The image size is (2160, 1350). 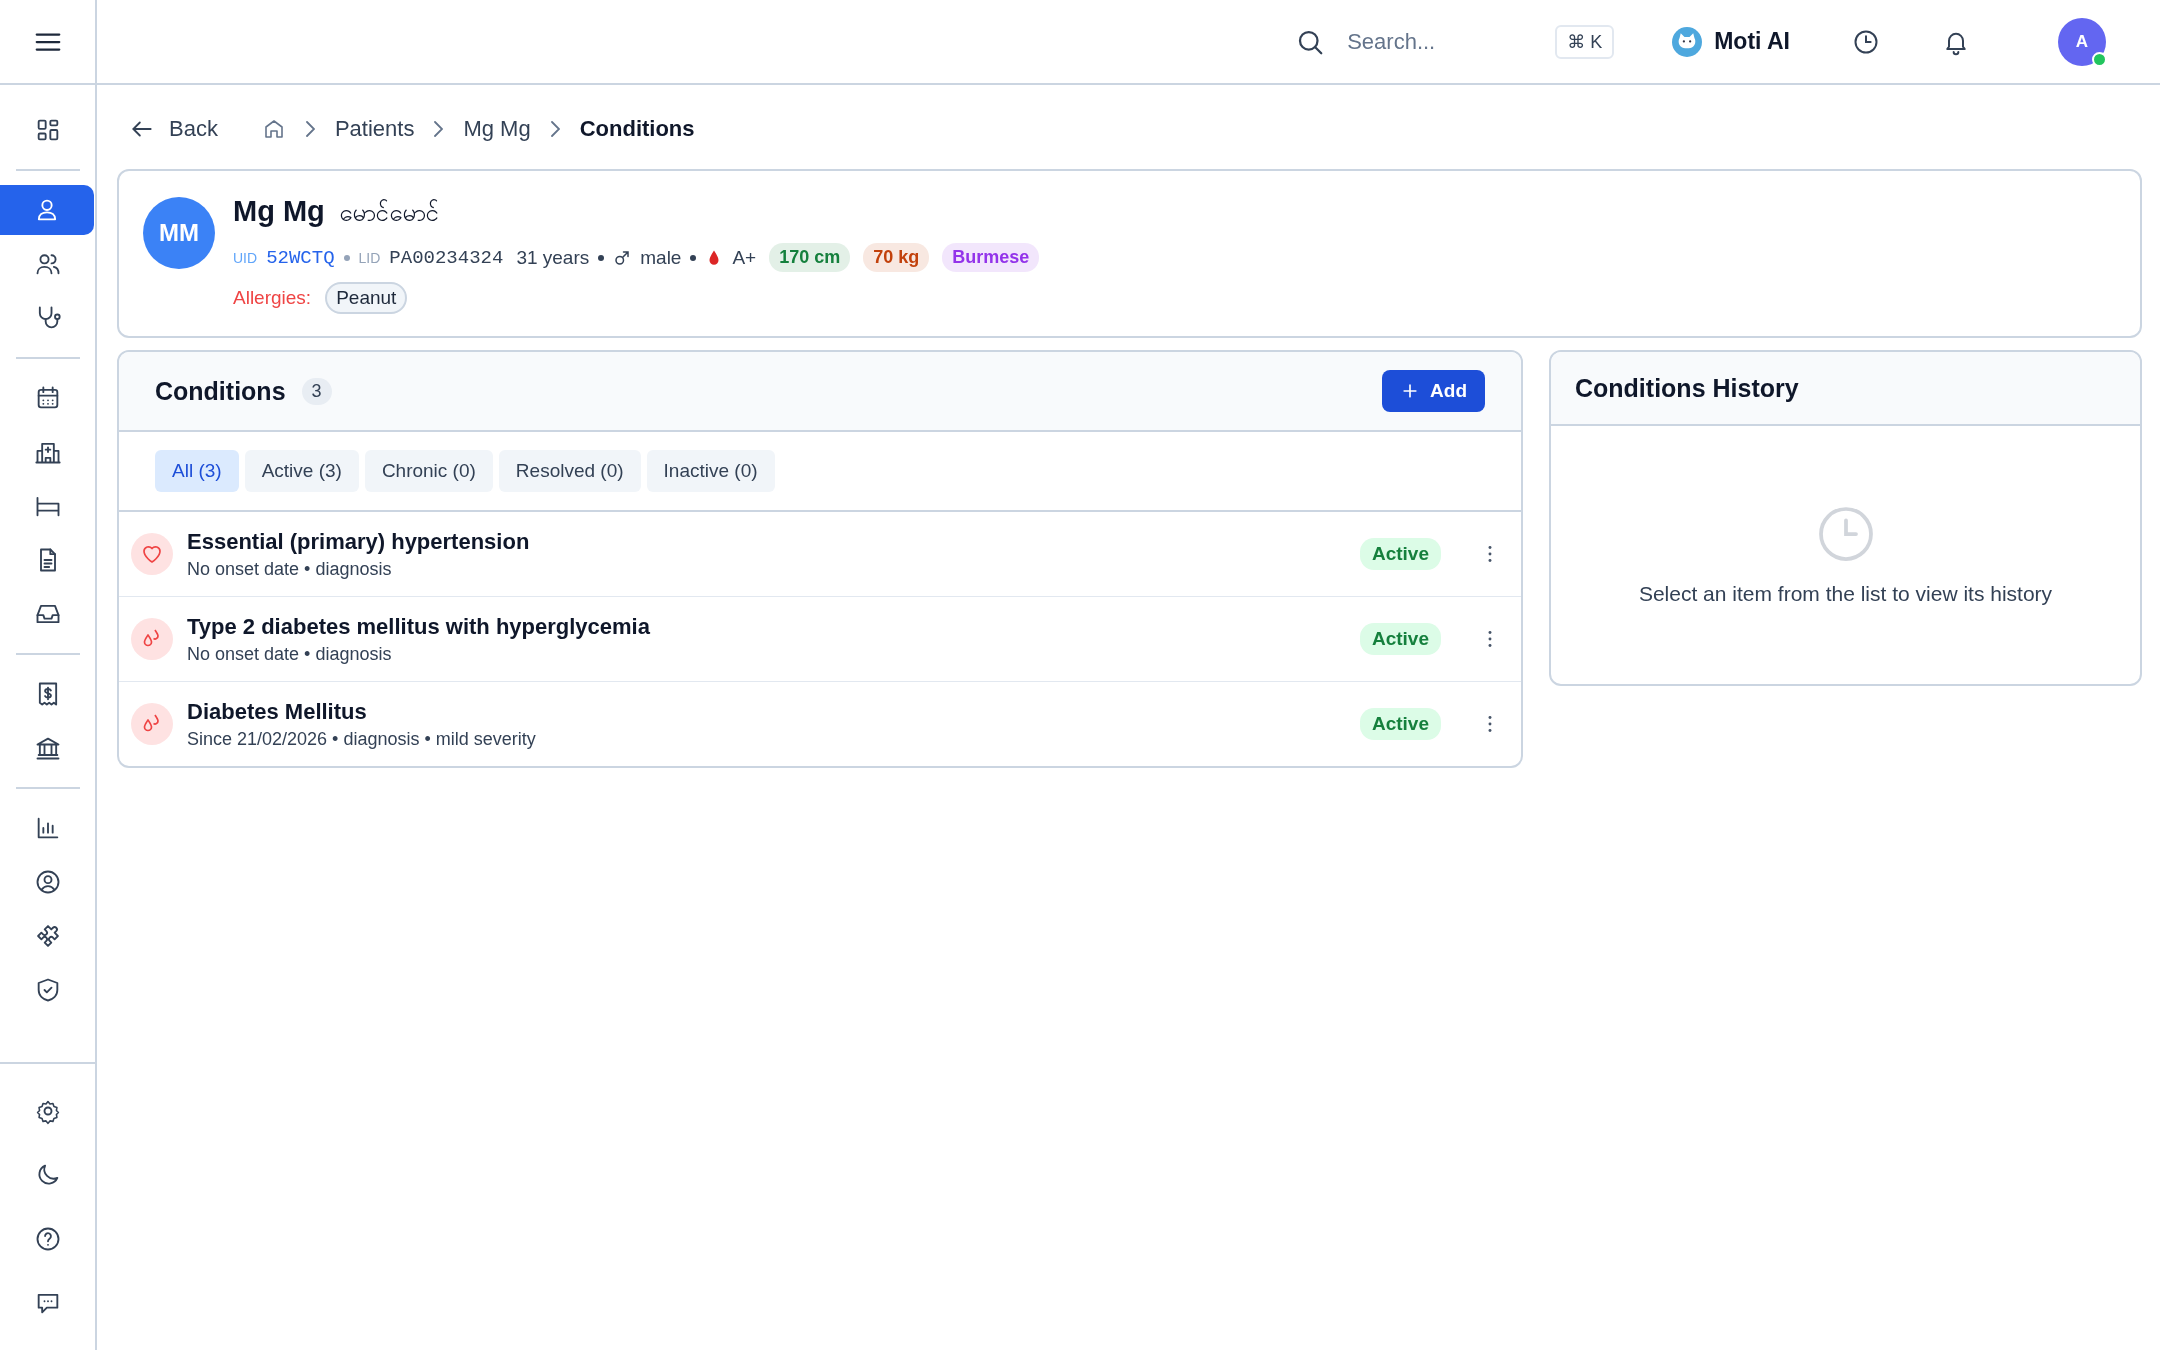 What do you see at coordinates (279, 211) in the screenshot?
I see `patient-name: Mg Mg` at bounding box center [279, 211].